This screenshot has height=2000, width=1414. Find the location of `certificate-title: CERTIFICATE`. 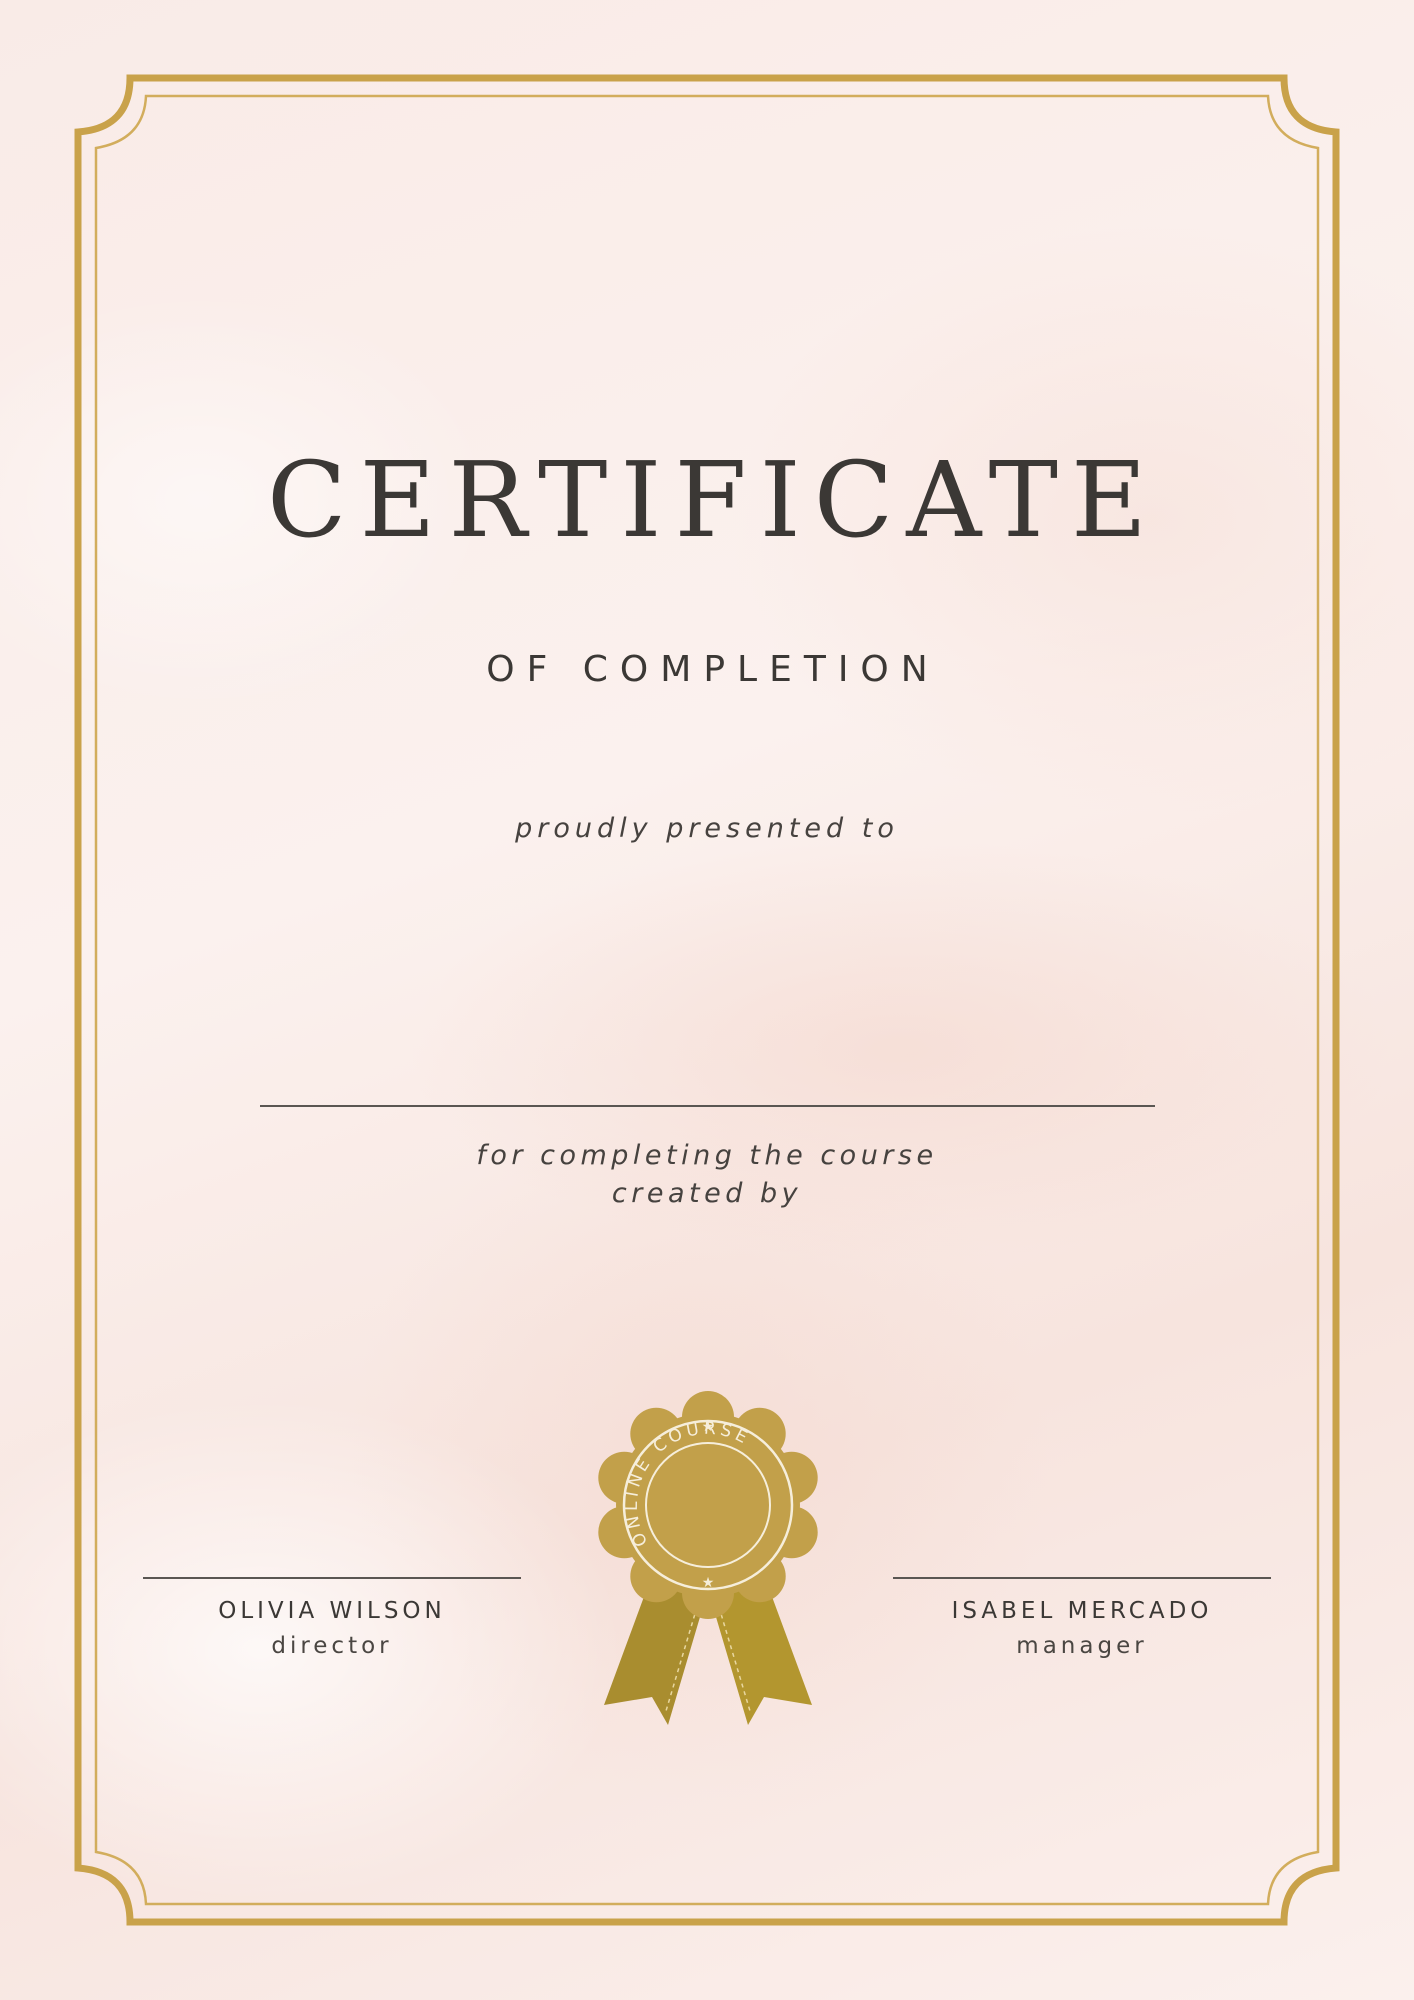

certificate-title: CERTIFICATE is located at coordinates (713, 500).